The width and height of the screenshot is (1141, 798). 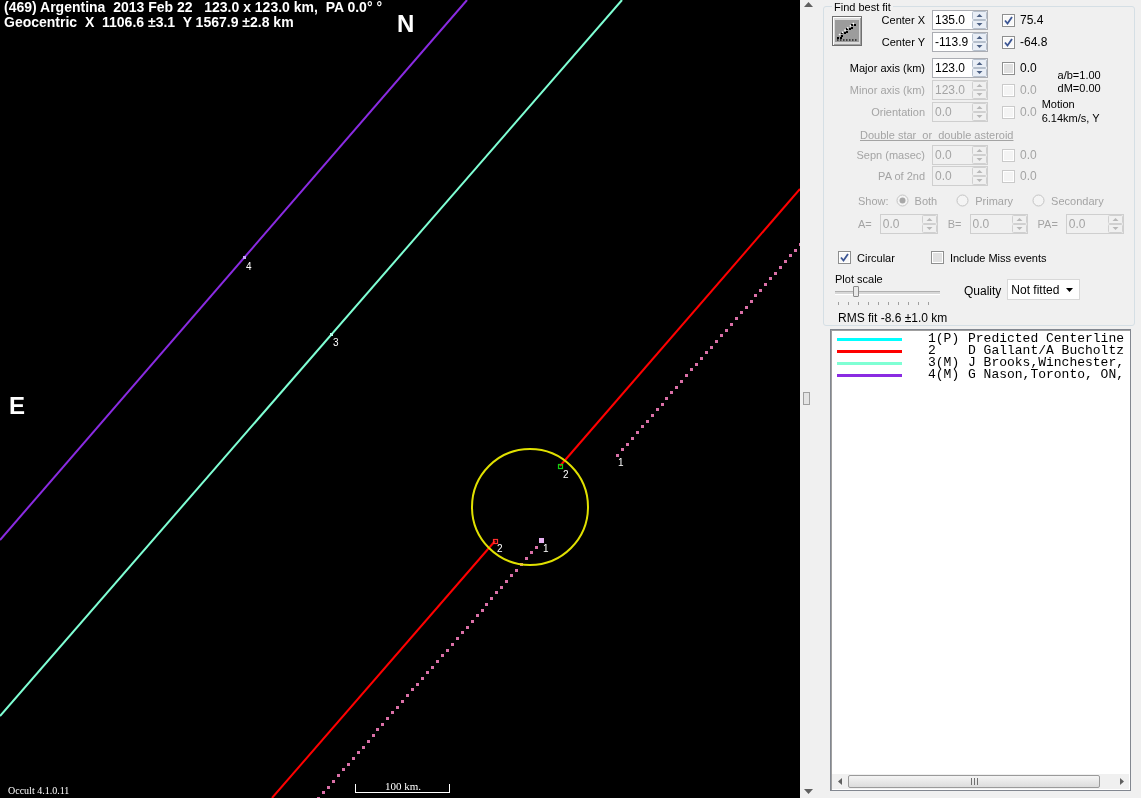 I want to click on fit-result-value: -64.8, so click(x=1034, y=42).